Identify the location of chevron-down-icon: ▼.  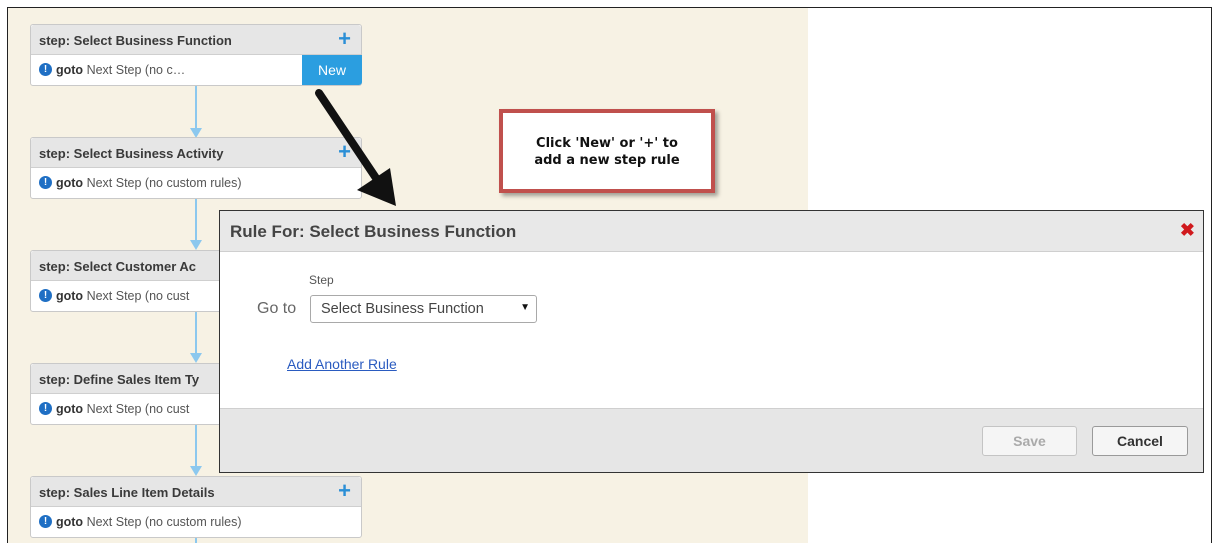
(525, 307).